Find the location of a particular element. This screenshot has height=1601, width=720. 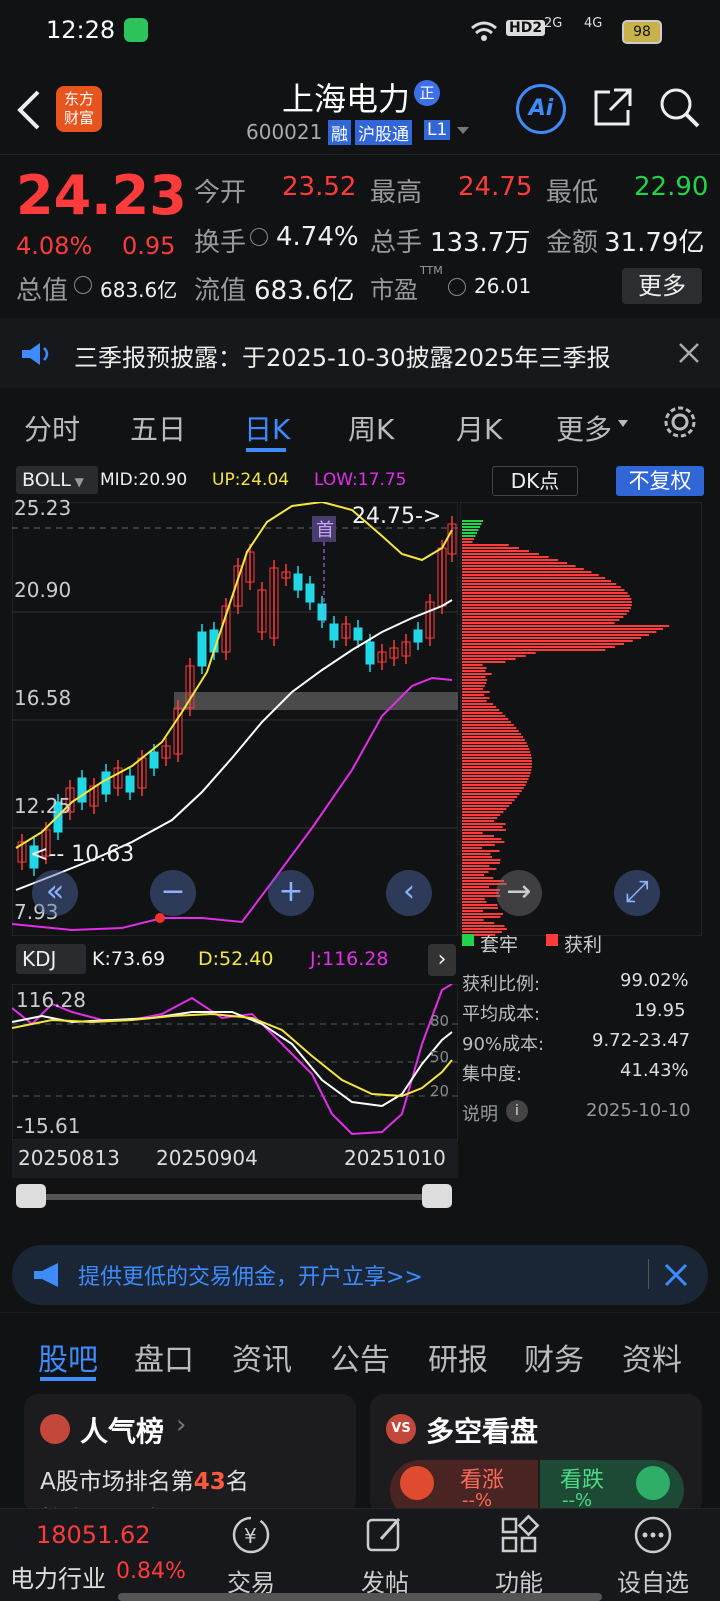

wifi-icon is located at coordinates (484, 31).